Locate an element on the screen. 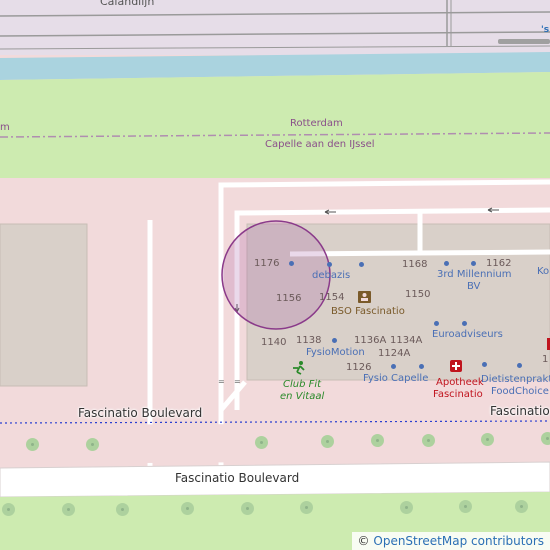 The image size is (550, 550). house-number: 1168 is located at coordinates (415, 264).